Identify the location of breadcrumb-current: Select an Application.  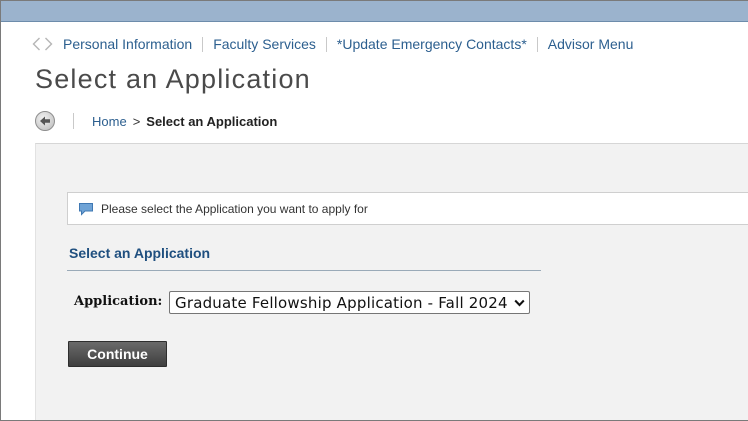
(212, 121).